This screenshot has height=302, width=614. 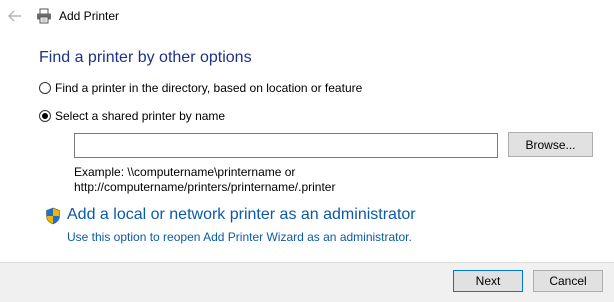 I want to click on window-title: Add Printer, so click(x=89, y=16).